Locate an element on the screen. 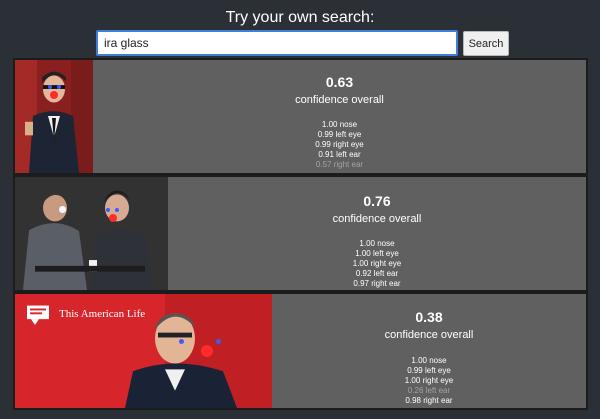 Image resolution: width=600 pixels, height=419 pixels. result-photo: This American Life is located at coordinates (143, 351).